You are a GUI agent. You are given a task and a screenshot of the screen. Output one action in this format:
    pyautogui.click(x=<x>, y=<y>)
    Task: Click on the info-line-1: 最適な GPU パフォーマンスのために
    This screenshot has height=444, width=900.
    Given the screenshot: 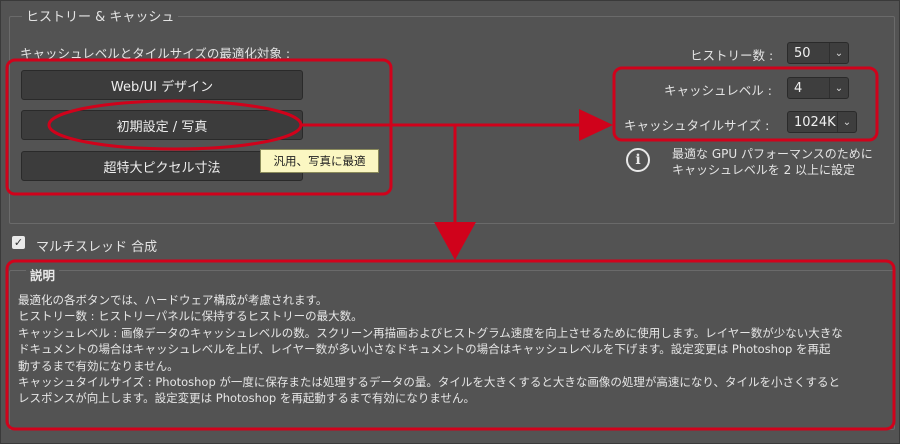 What is the action you would take?
    pyautogui.click(x=772, y=154)
    